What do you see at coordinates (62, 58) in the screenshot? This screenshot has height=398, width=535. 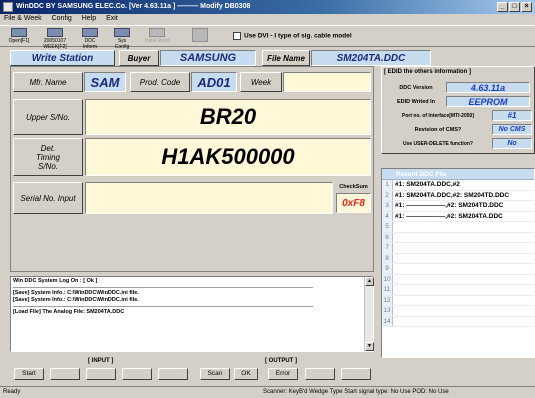 I see `mode-label: Write Station` at bounding box center [62, 58].